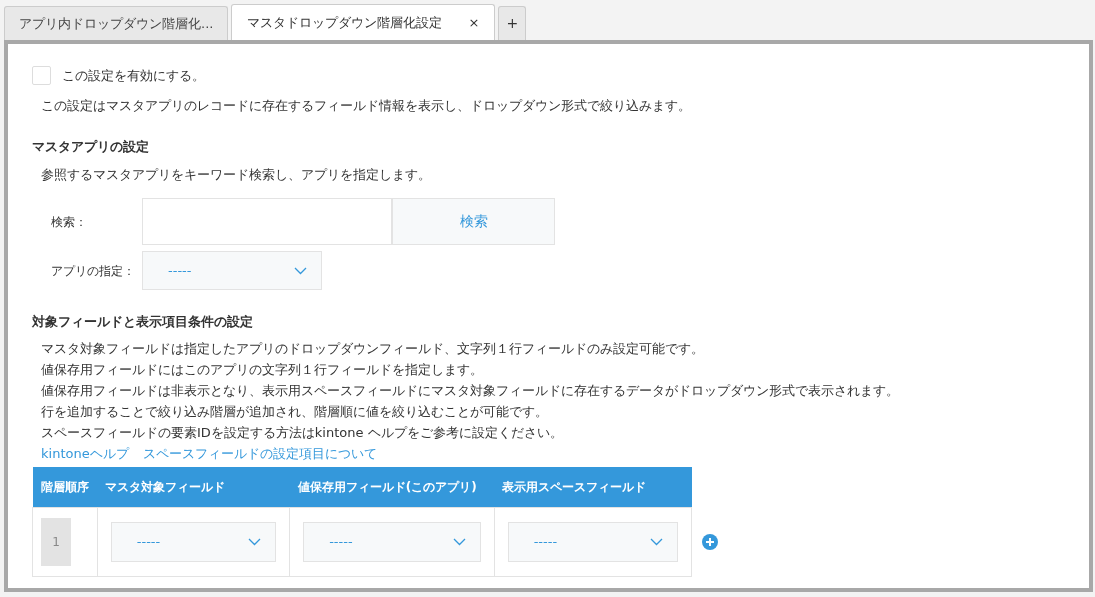 This screenshot has height=597, width=1095. Describe the element at coordinates (133, 76) in the screenshot. I see `checkbox-label: この設定を有効にする。` at that location.